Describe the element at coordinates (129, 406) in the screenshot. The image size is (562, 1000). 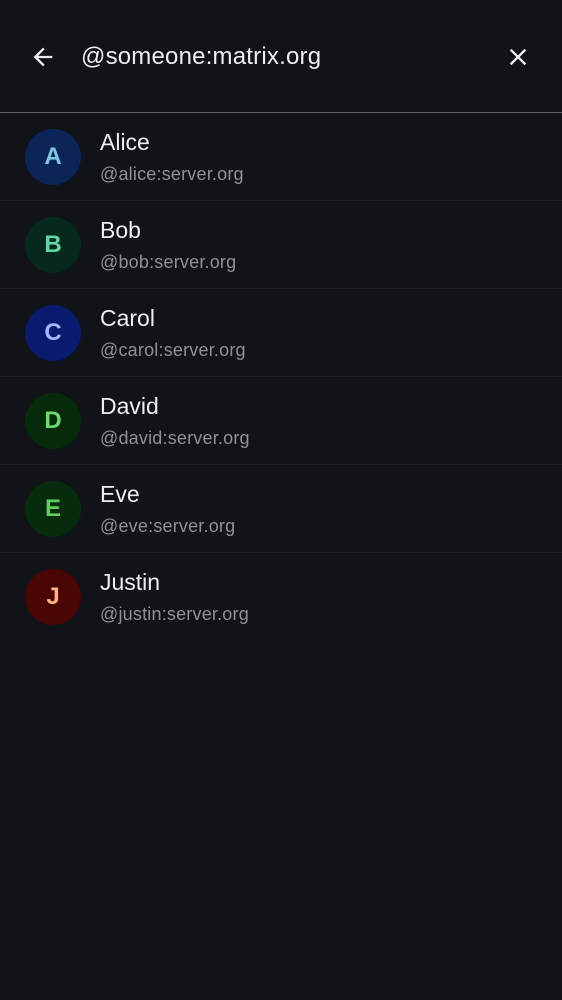
I see `user-display-name: David` at that location.